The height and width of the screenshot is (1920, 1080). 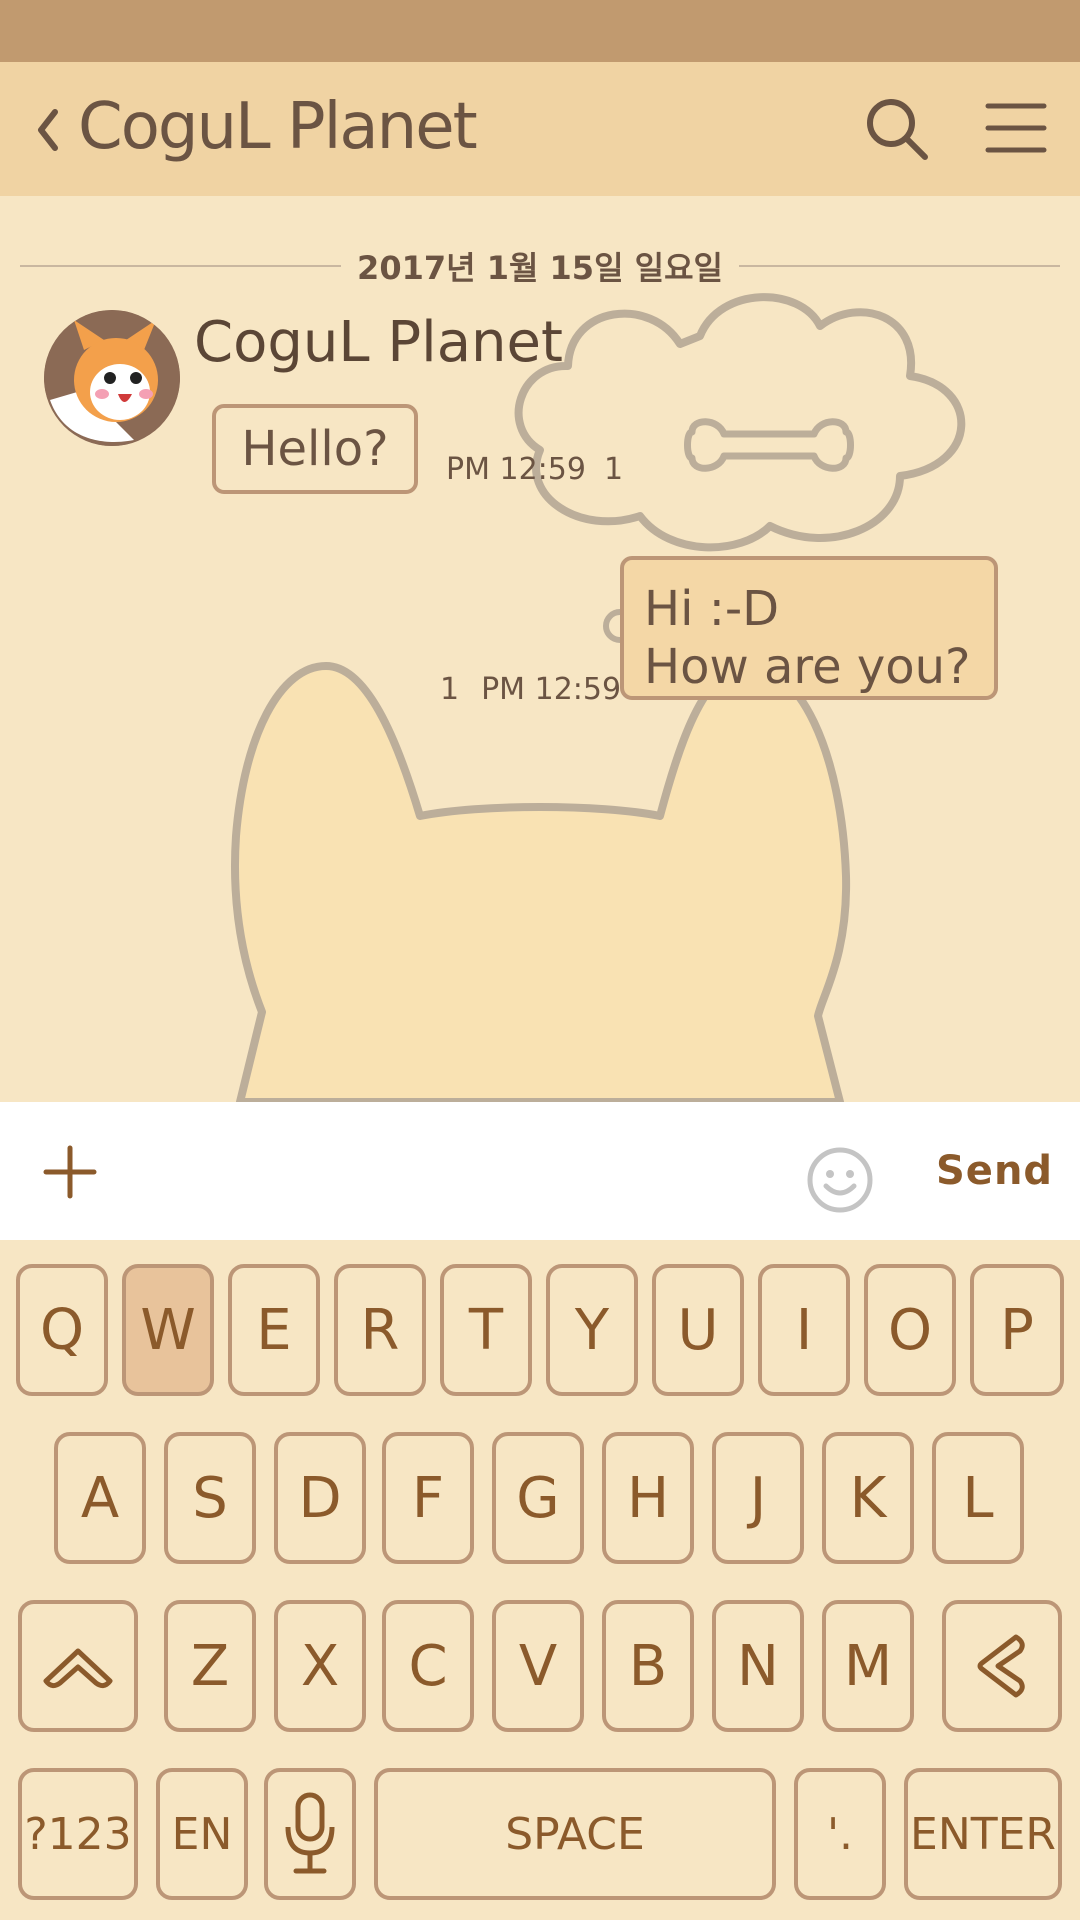 What do you see at coordinates (540, 31) in the screenshot?
I see `status-bar` at bounding box center [540, 31].